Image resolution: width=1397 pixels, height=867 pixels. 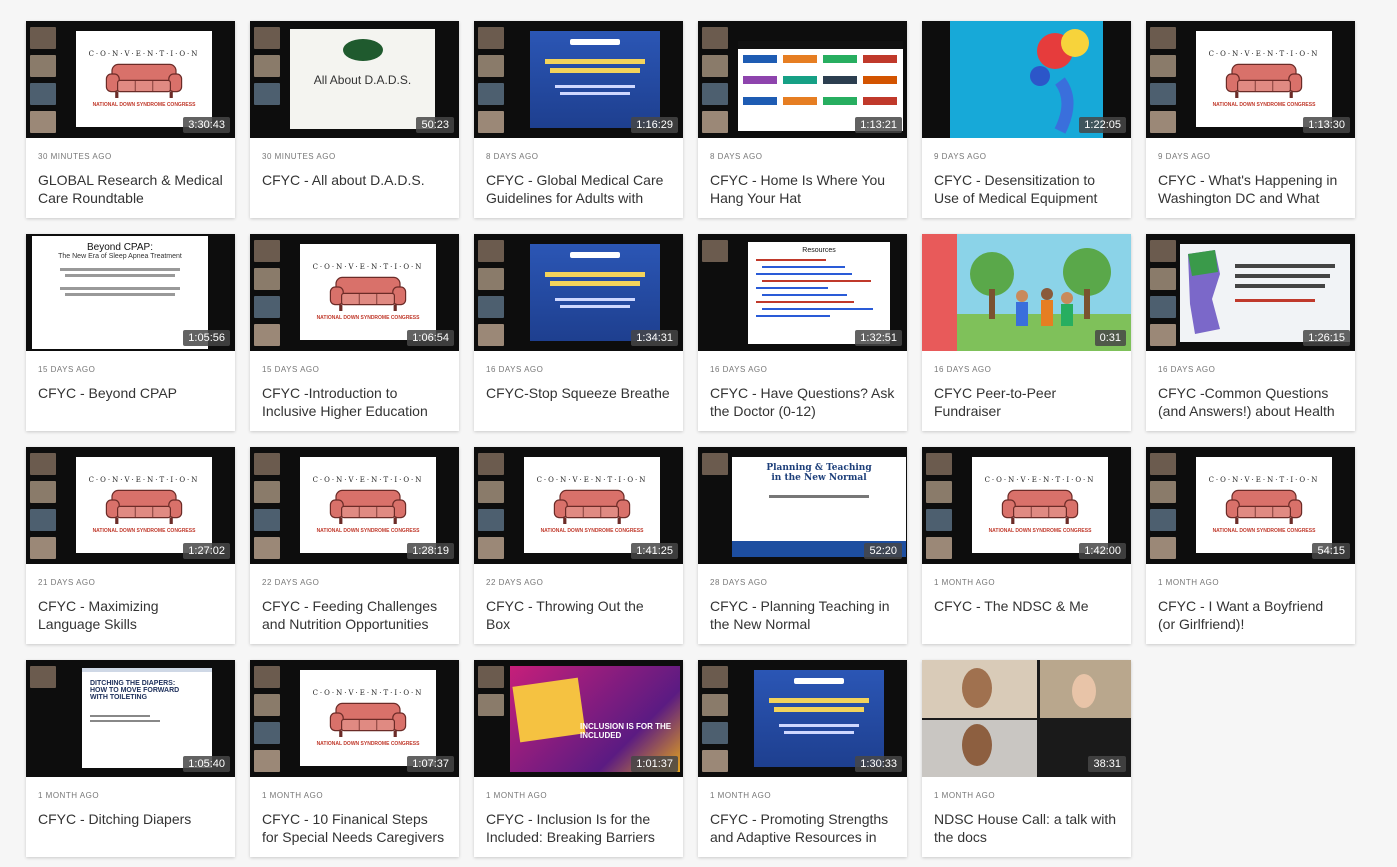 I want to click on video-title: CFYC - The NDSC & Me, so click(x=1026, y=606).